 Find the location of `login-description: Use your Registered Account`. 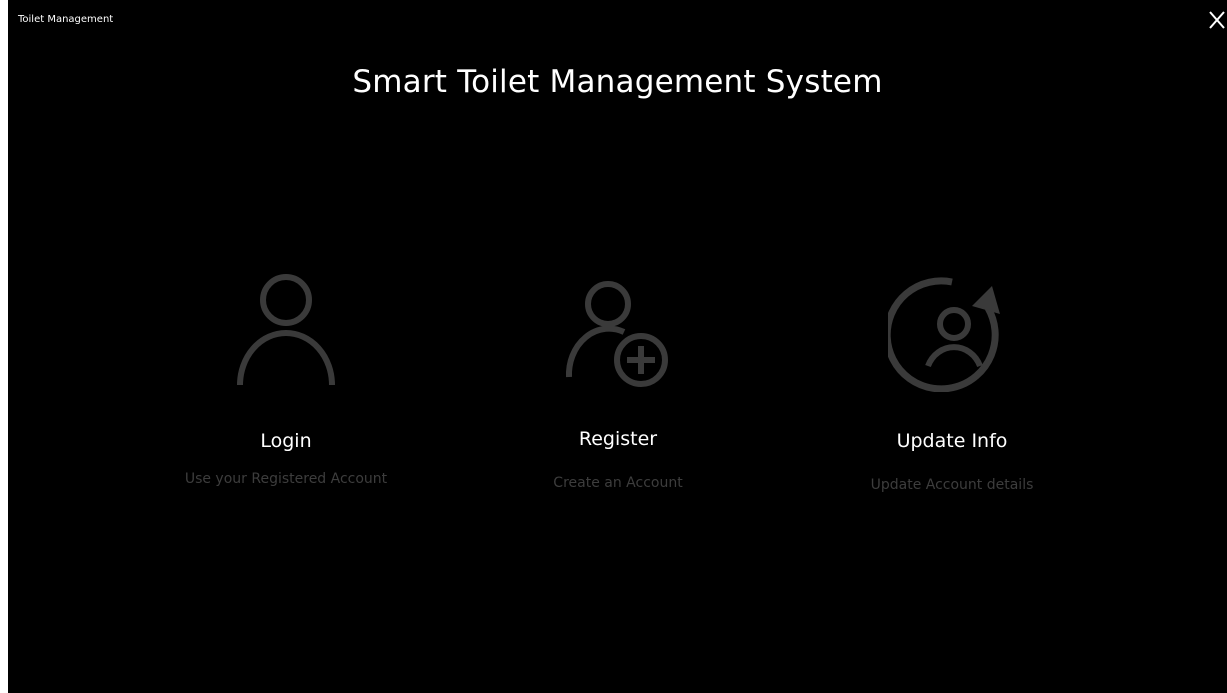

login-description: Use your Registered Account is located at coordinates (286, 479).